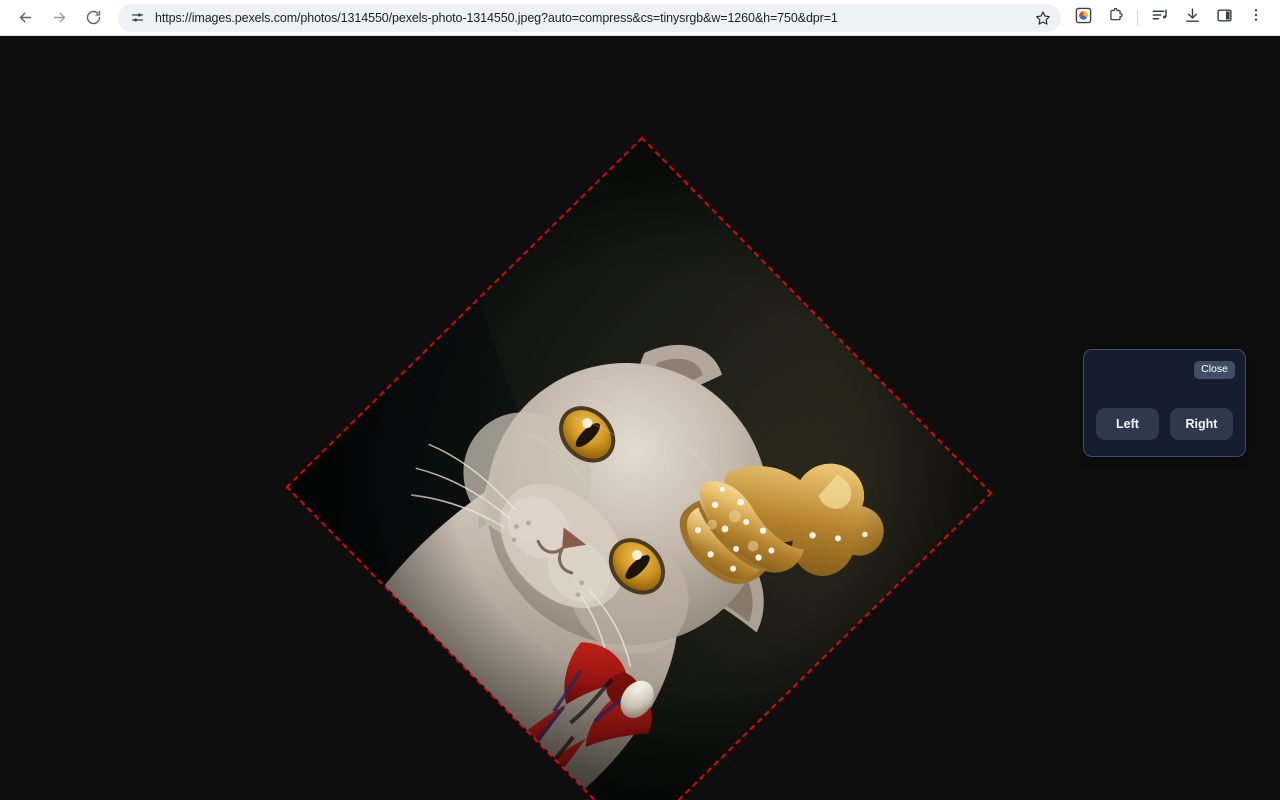 The width and height of the screenshot is (1280, 800). I want to click on back-arrow-icon, so click(25, 17).